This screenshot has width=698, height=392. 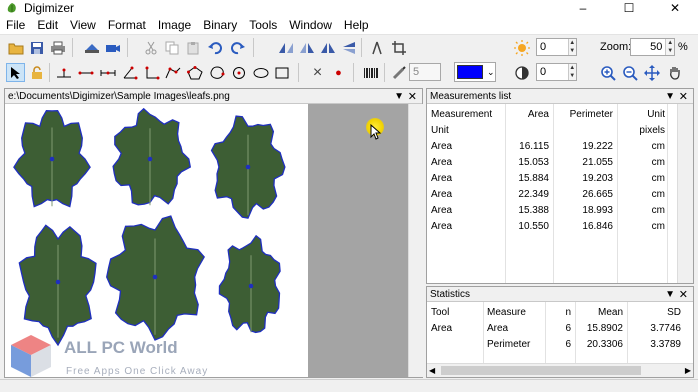 I want to click on fit-window-button, so click(x=651, y=72).